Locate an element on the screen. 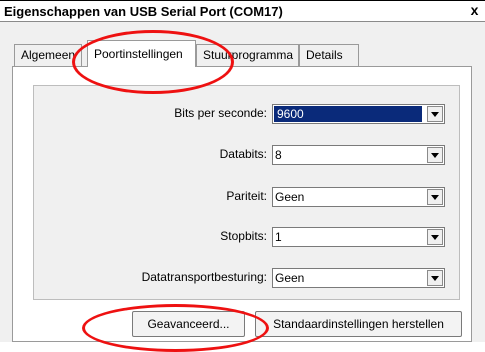  bits-per-second-select: 9600 is located at coordinates (358, 114).